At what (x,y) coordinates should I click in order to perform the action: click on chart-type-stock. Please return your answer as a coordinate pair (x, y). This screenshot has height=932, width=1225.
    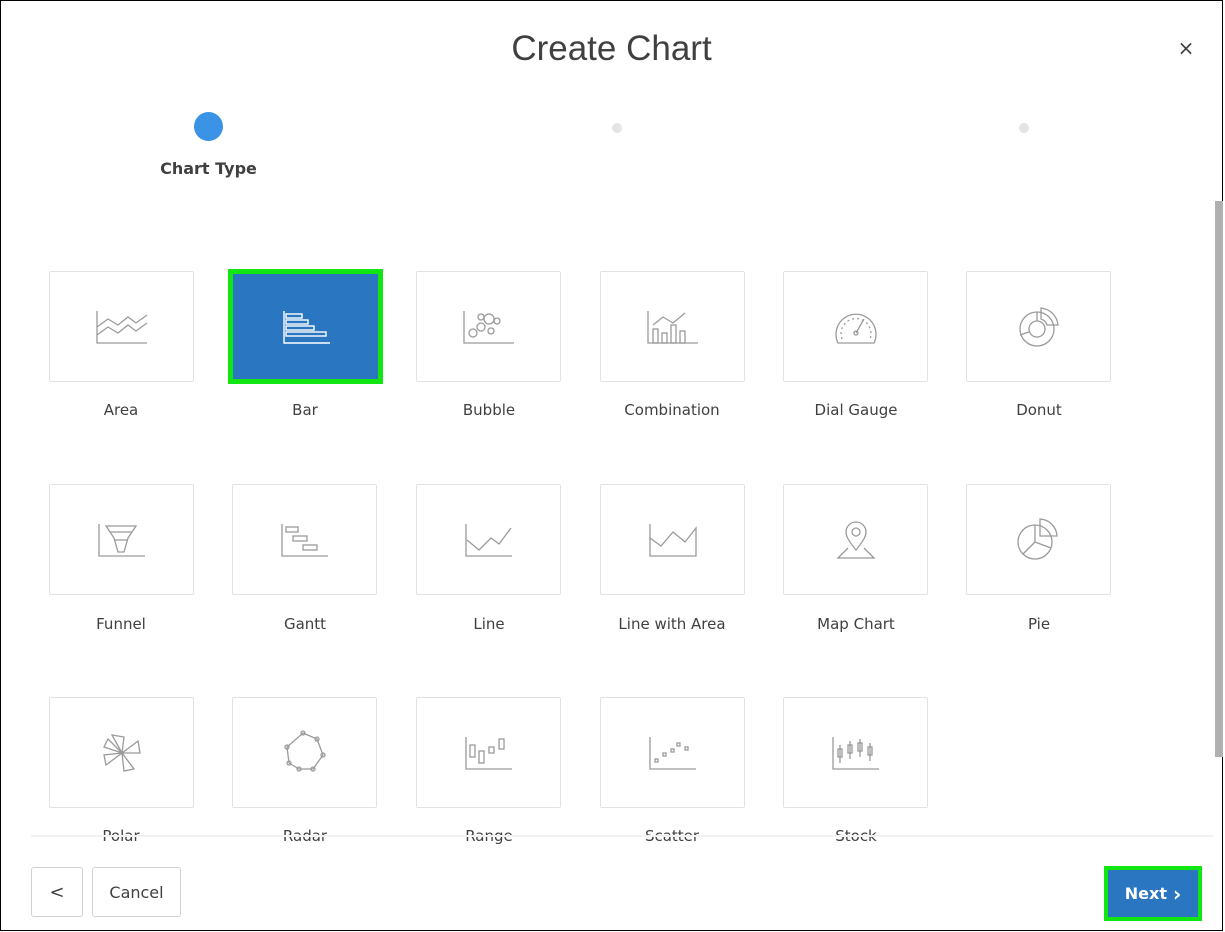
    Looking at the image, I should click on (855, 752).